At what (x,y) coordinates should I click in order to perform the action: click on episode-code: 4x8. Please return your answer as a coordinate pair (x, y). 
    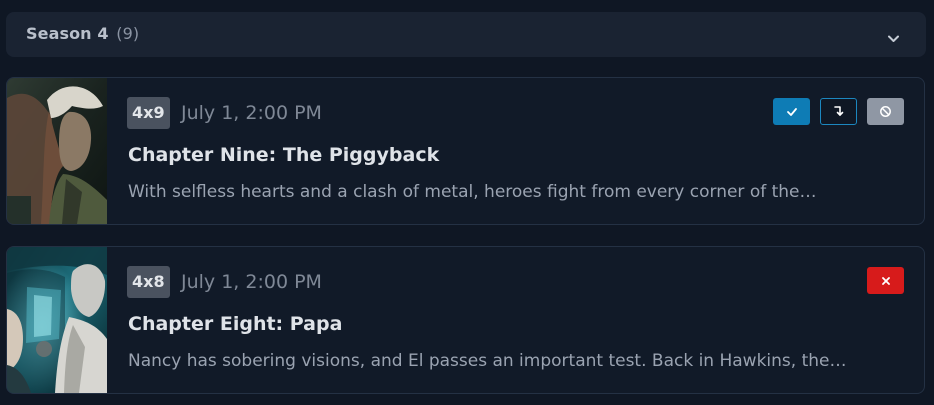
    Looking at the image, I should click on (148, 282).